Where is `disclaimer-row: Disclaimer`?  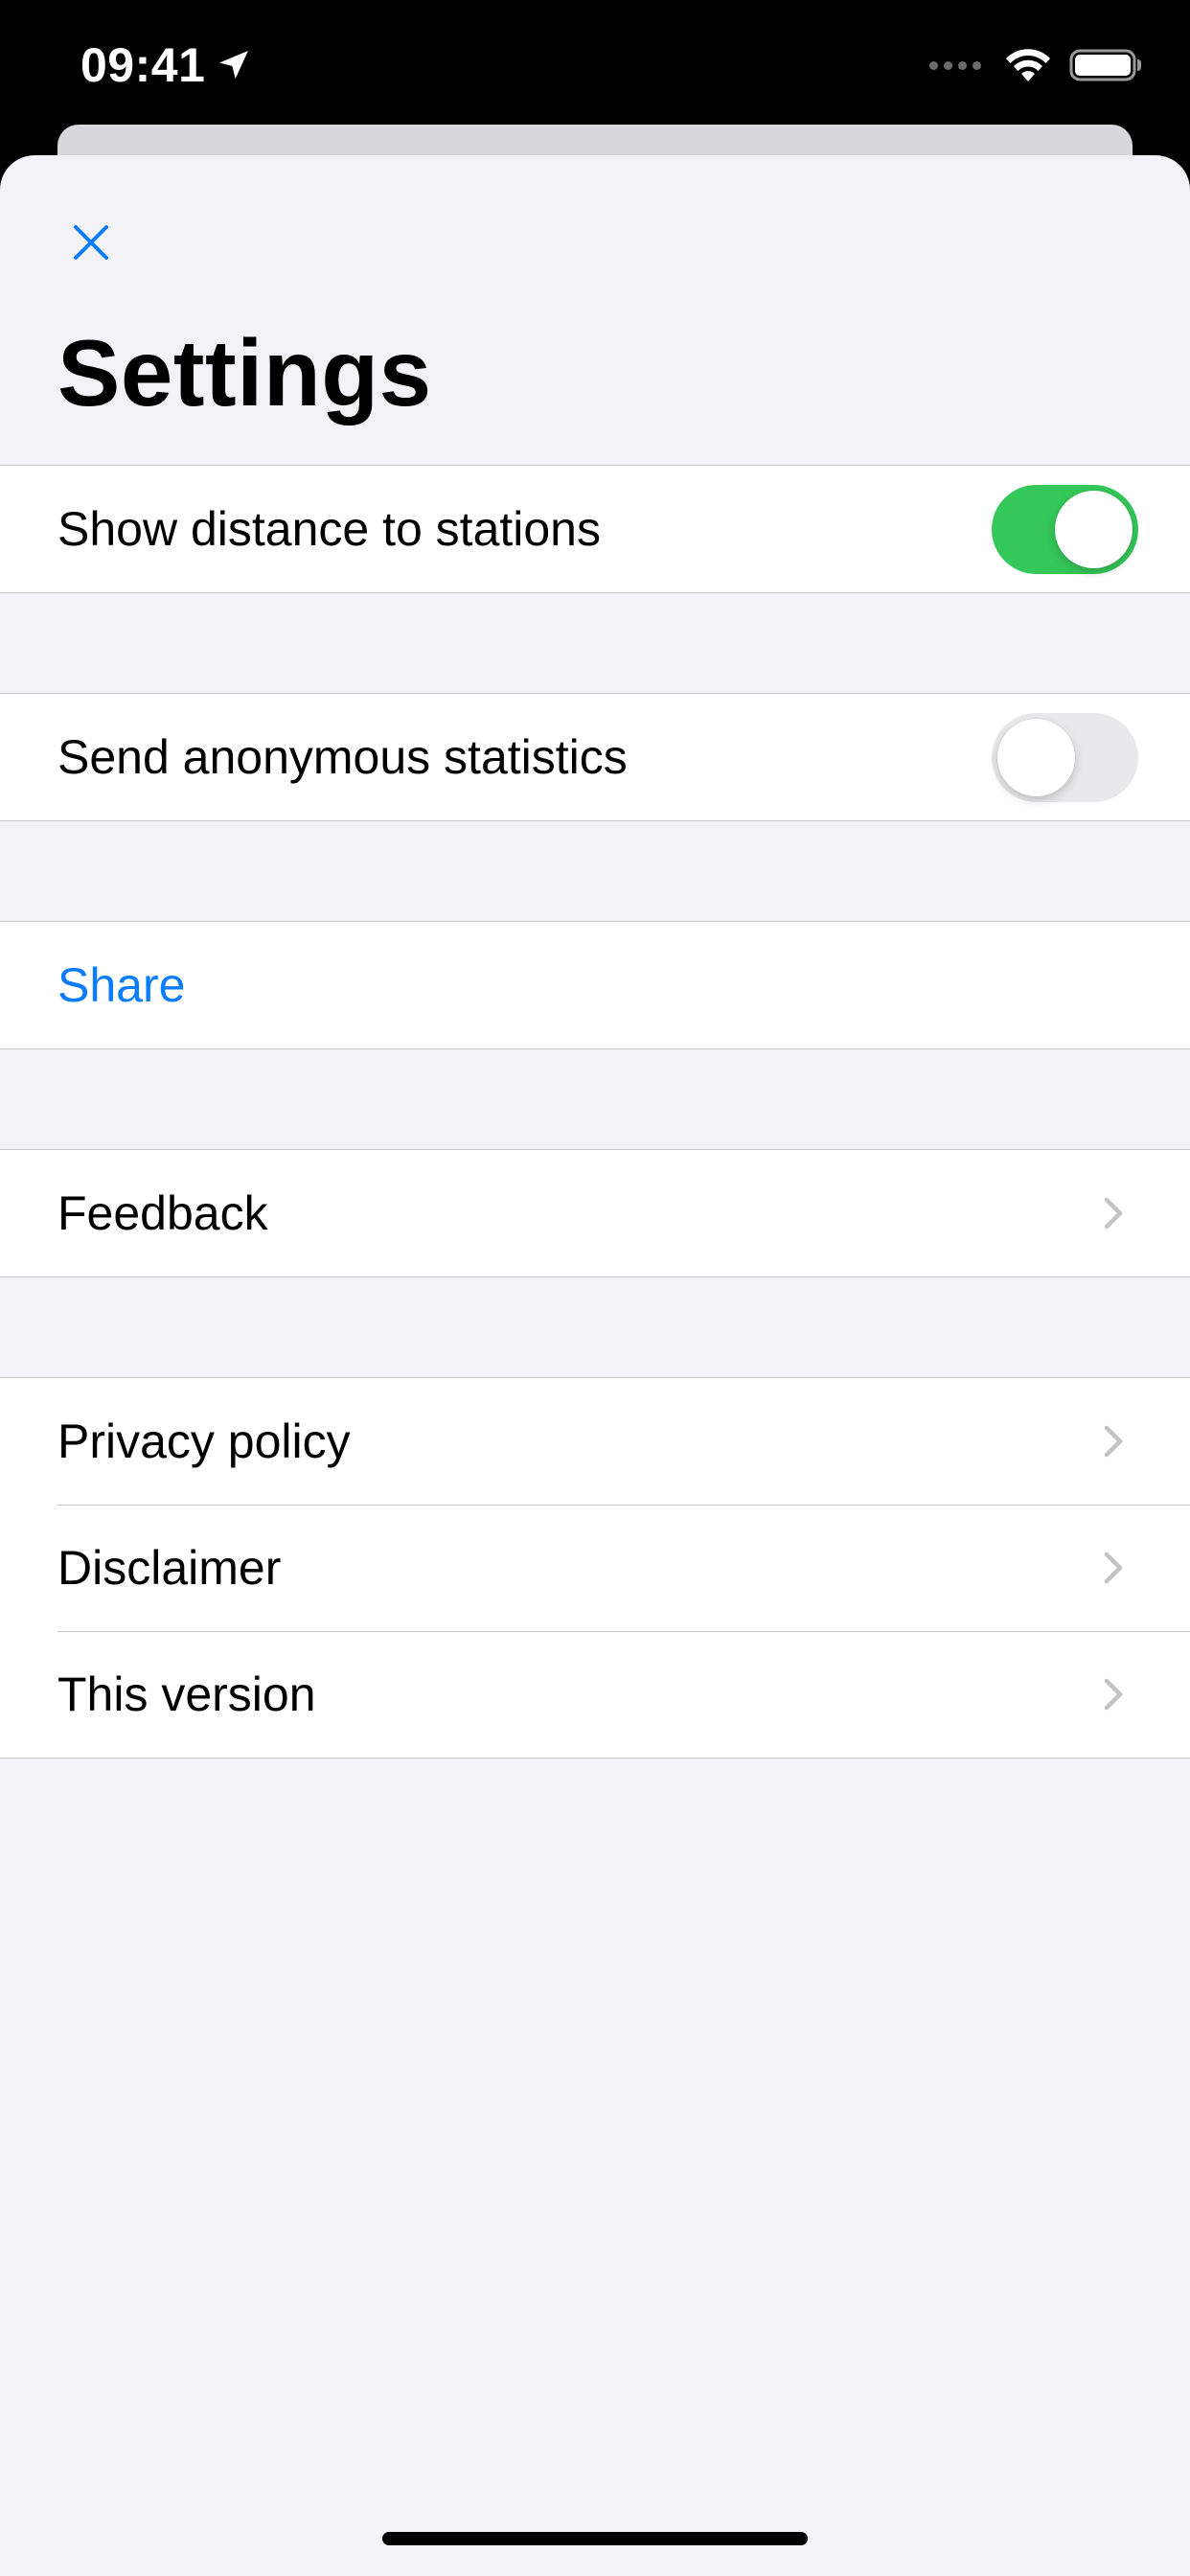
disclaimer-row: Disclaimer is located at coordinates (595, 1568).